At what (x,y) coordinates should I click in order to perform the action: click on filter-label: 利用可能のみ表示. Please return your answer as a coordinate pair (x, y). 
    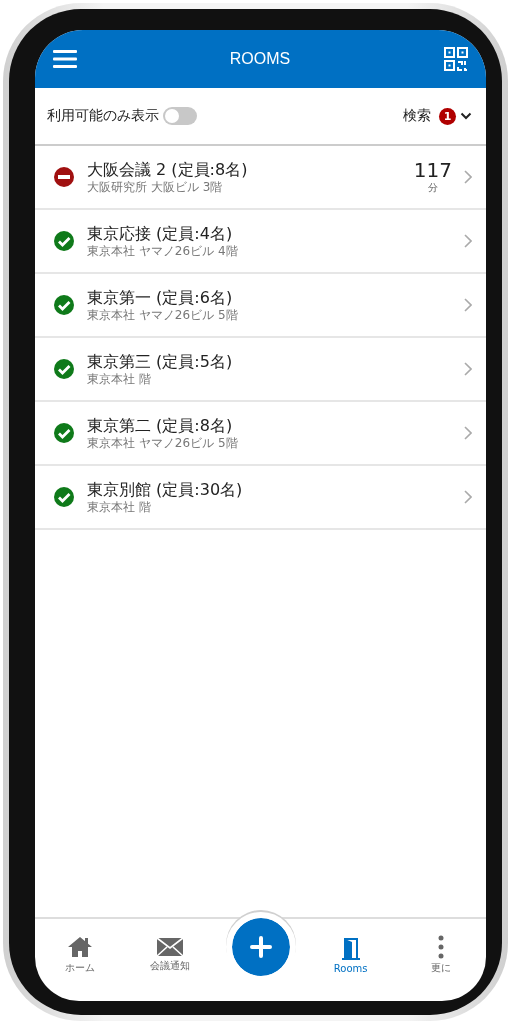
    Looking at the image, I should click on (103, 116).